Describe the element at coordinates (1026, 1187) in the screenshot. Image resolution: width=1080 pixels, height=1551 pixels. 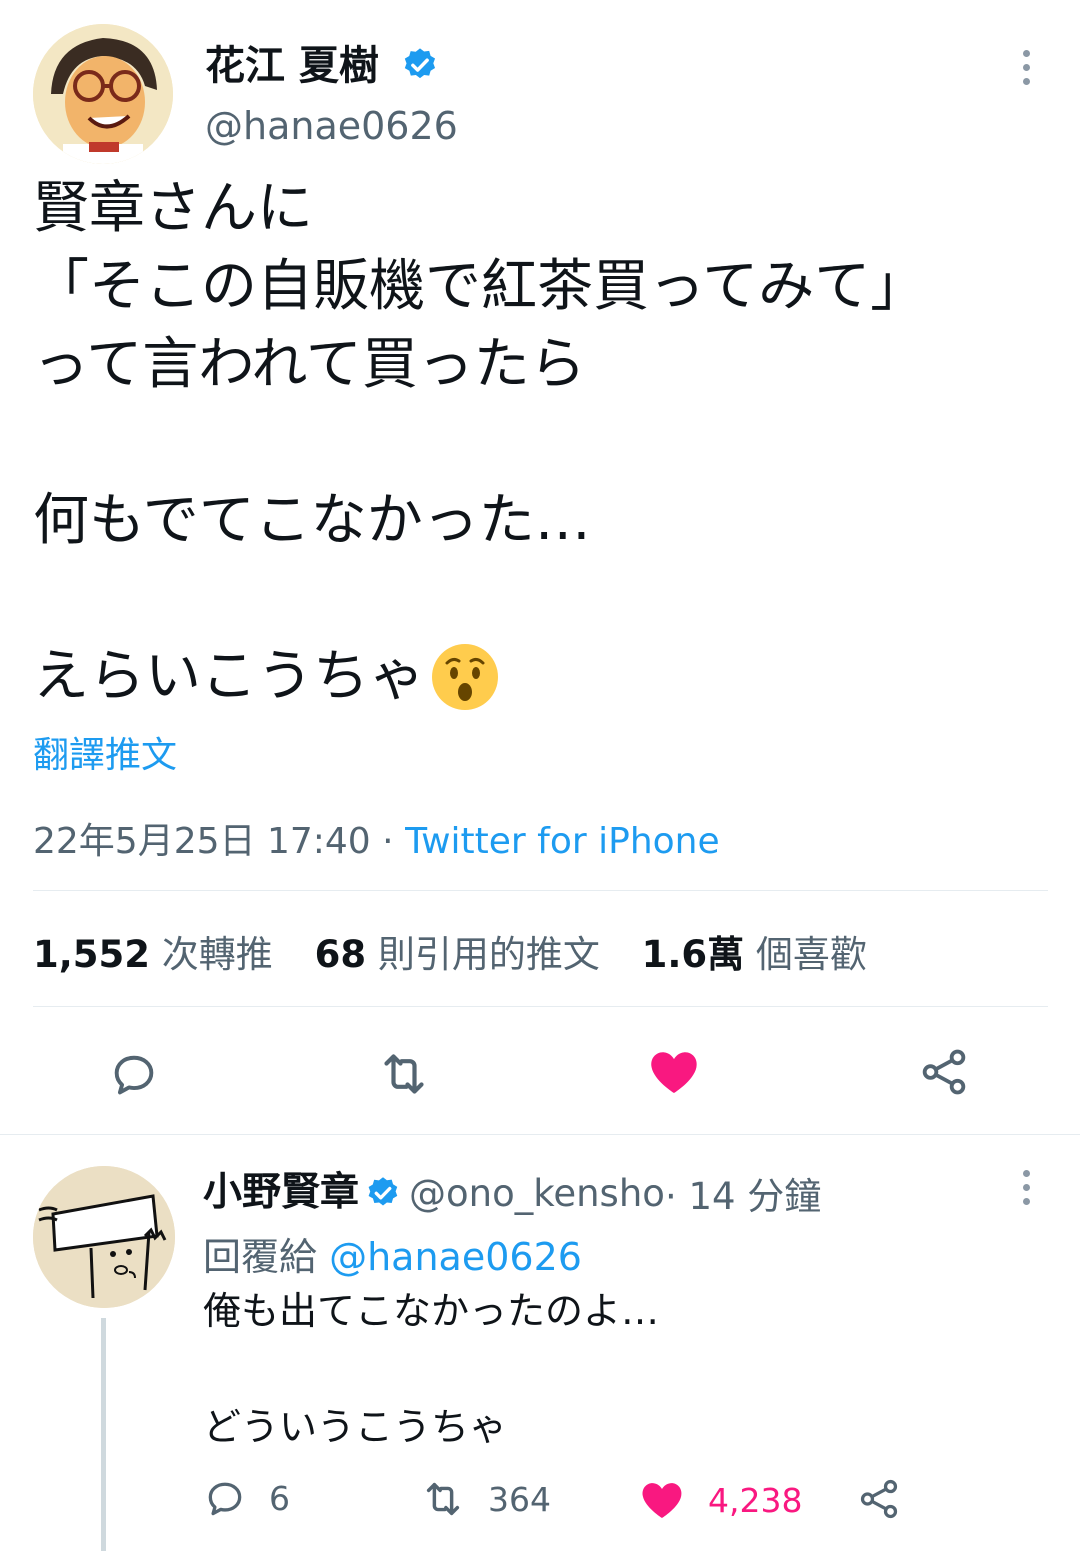
I see `reply-more-options-icon` at that location.